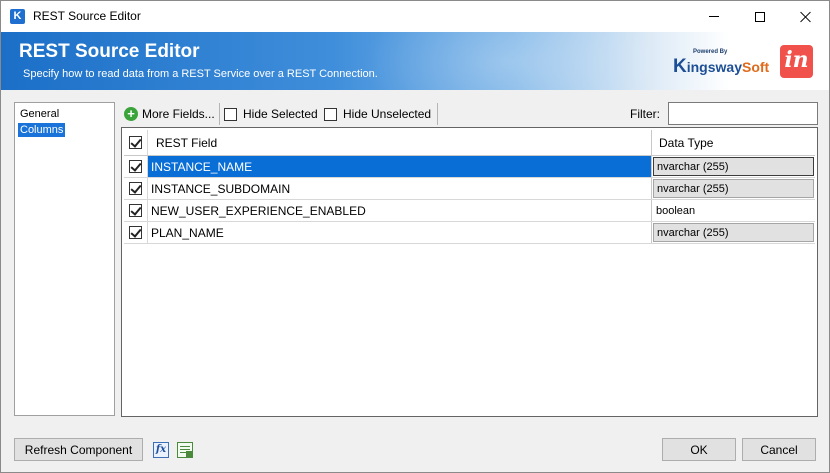  I want to click on minimize-button, so click(714, 16).